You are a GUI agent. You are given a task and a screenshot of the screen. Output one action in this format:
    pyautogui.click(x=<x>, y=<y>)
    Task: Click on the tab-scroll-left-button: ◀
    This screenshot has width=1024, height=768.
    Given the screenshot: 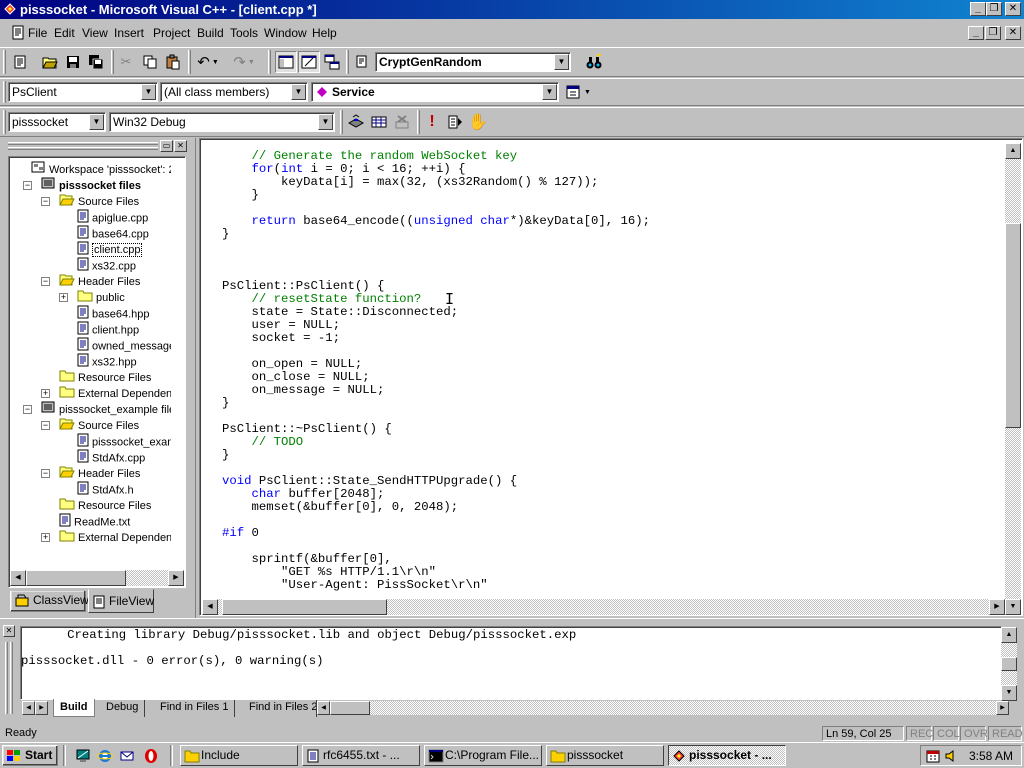 What is the action you would take?
    pyautogui.click(x=28, y=708)
    